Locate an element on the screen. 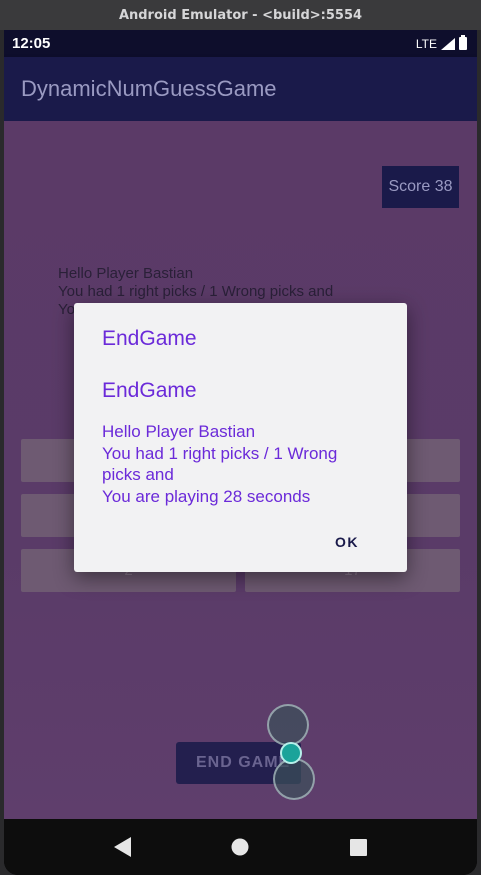  dialog-message-line-1: Hello Player Bastian is located at coordinates (179, 431).